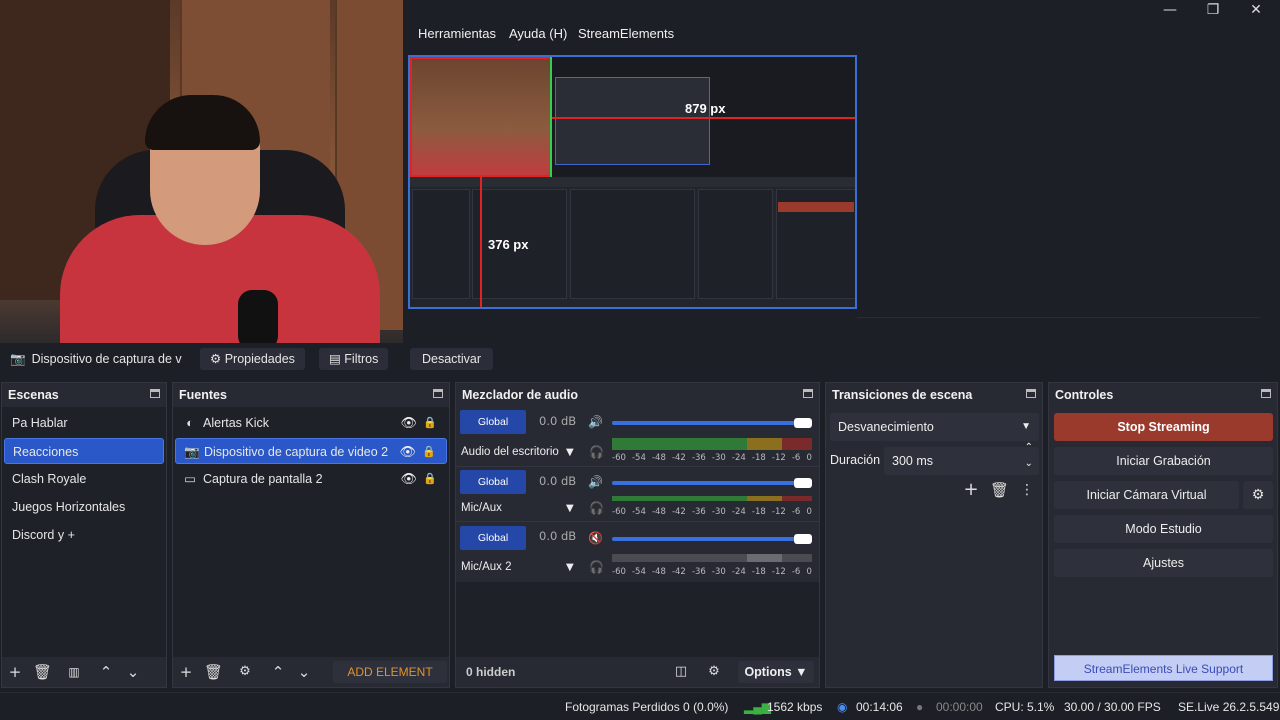 This screenshot has width=1280, height=720. What do you see at coordinates (236, 423) in the screenshot?
I see `source-item-label: Alertas Kick` at bounding box center [236, 423].